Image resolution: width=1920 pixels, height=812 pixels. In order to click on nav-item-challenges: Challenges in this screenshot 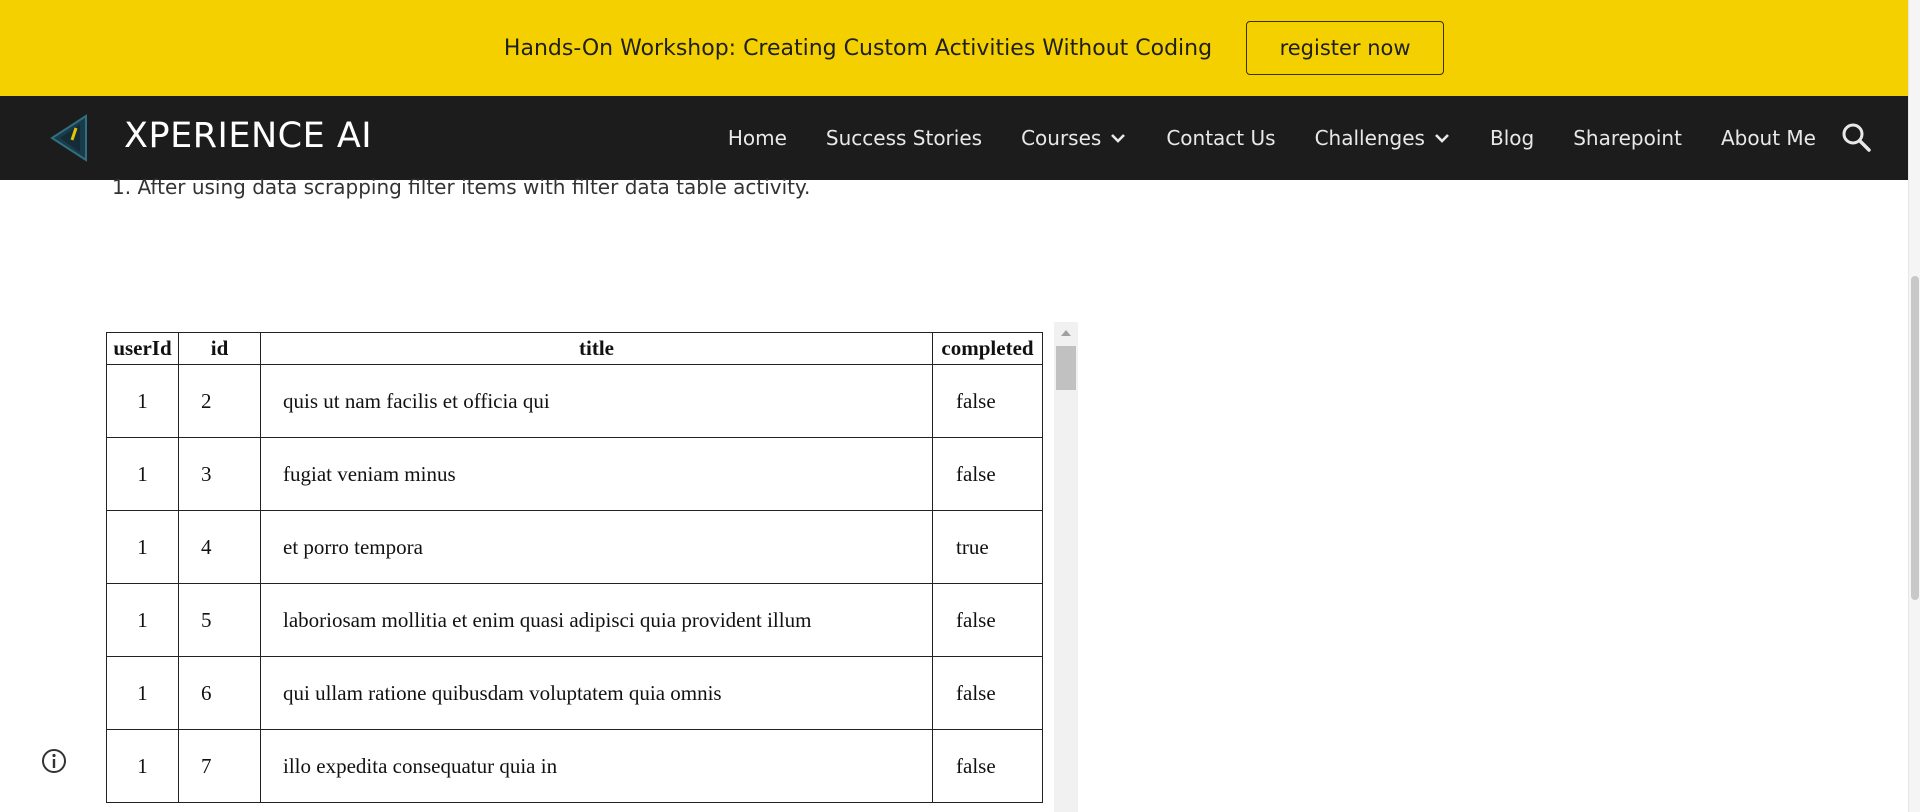, I will do `click(1383, 138)`.